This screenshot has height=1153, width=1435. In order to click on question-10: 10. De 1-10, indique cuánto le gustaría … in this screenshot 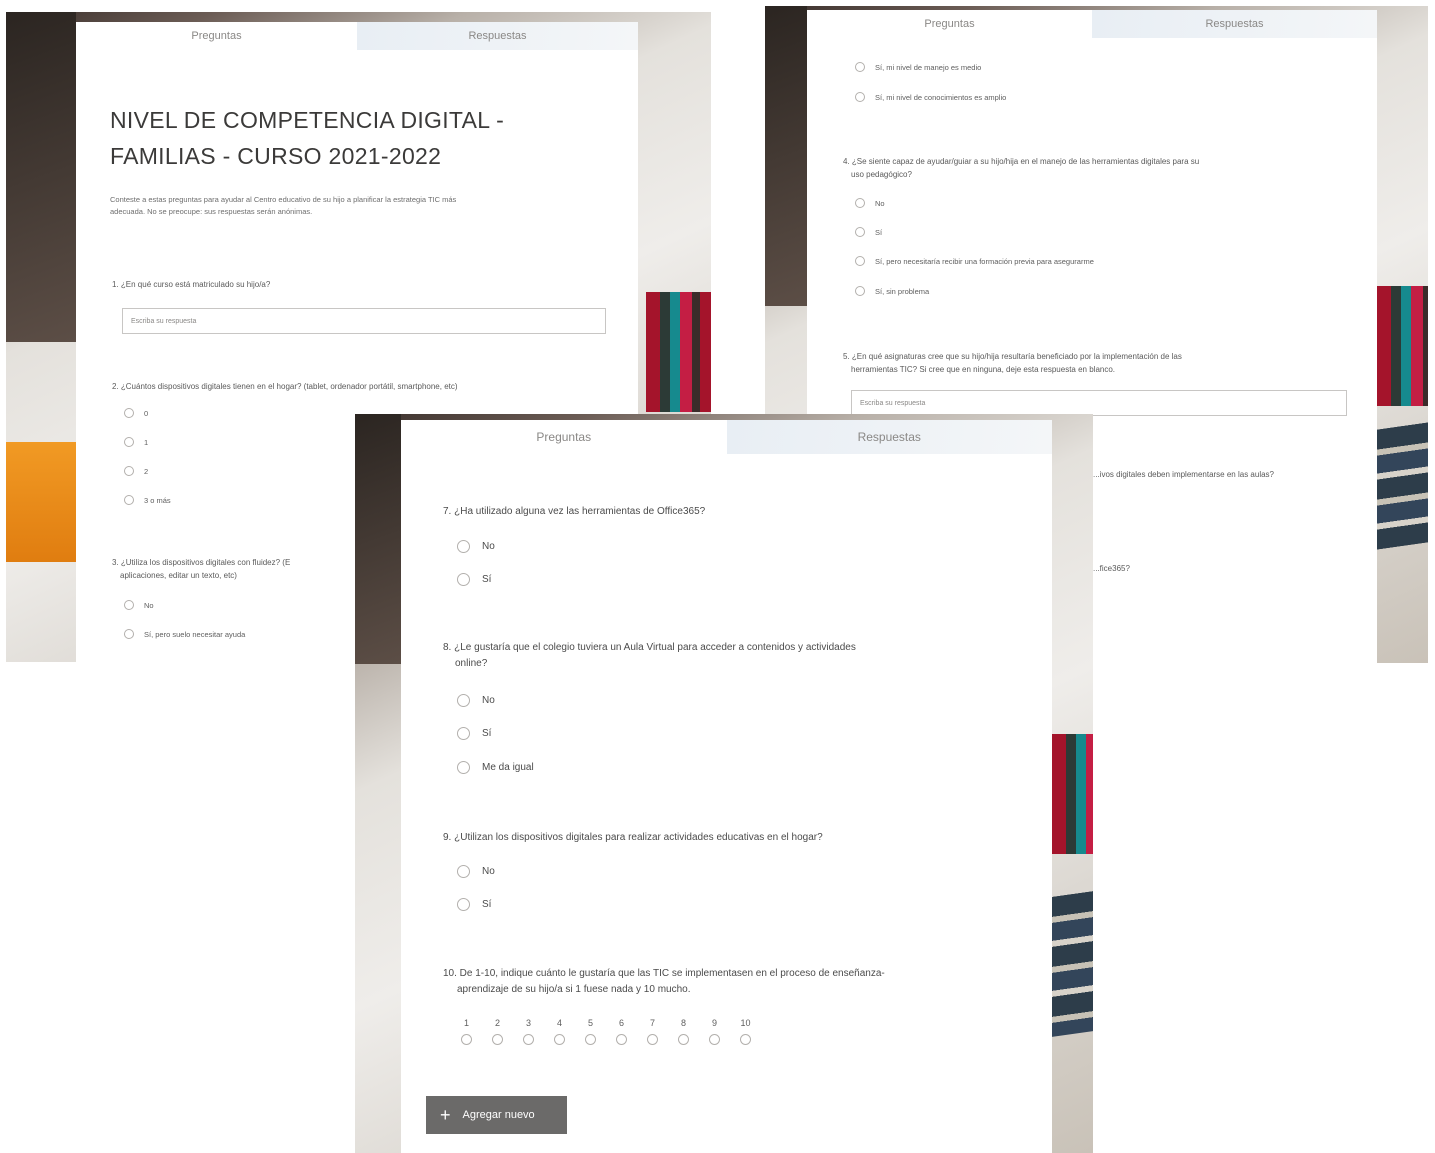, I will do `click(664, 981)`.